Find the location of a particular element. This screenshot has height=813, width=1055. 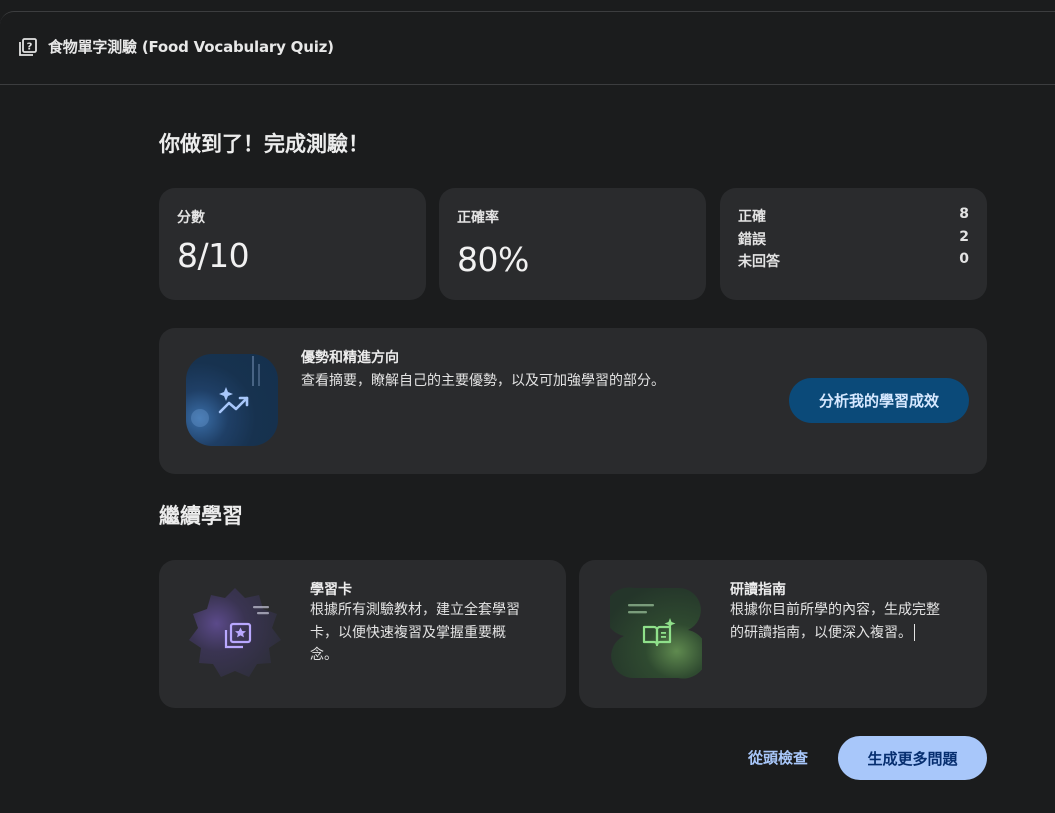

generate-more-questions-button: 生成更多問題 is located at coordinates (912, 758).